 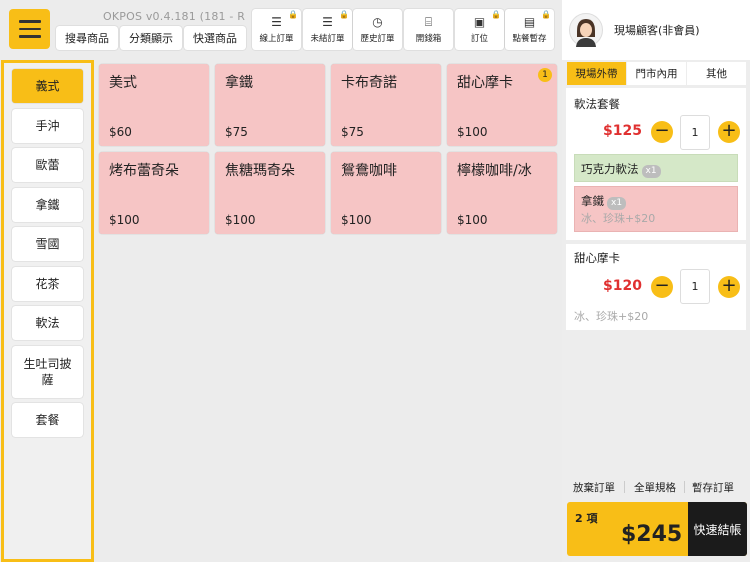 I want to click on category-snow-country: 雪國, so click(x=47, y=244).